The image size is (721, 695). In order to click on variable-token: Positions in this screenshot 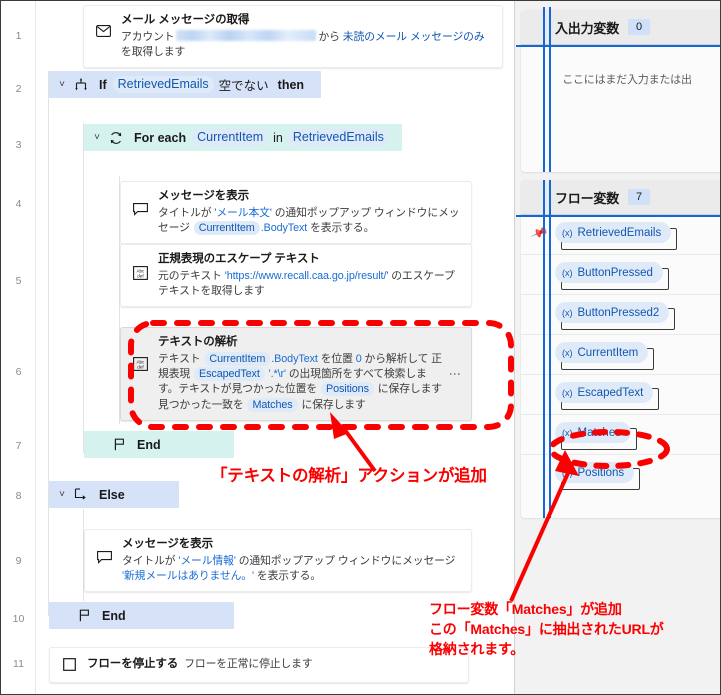, I will do `click(347, 389)`.